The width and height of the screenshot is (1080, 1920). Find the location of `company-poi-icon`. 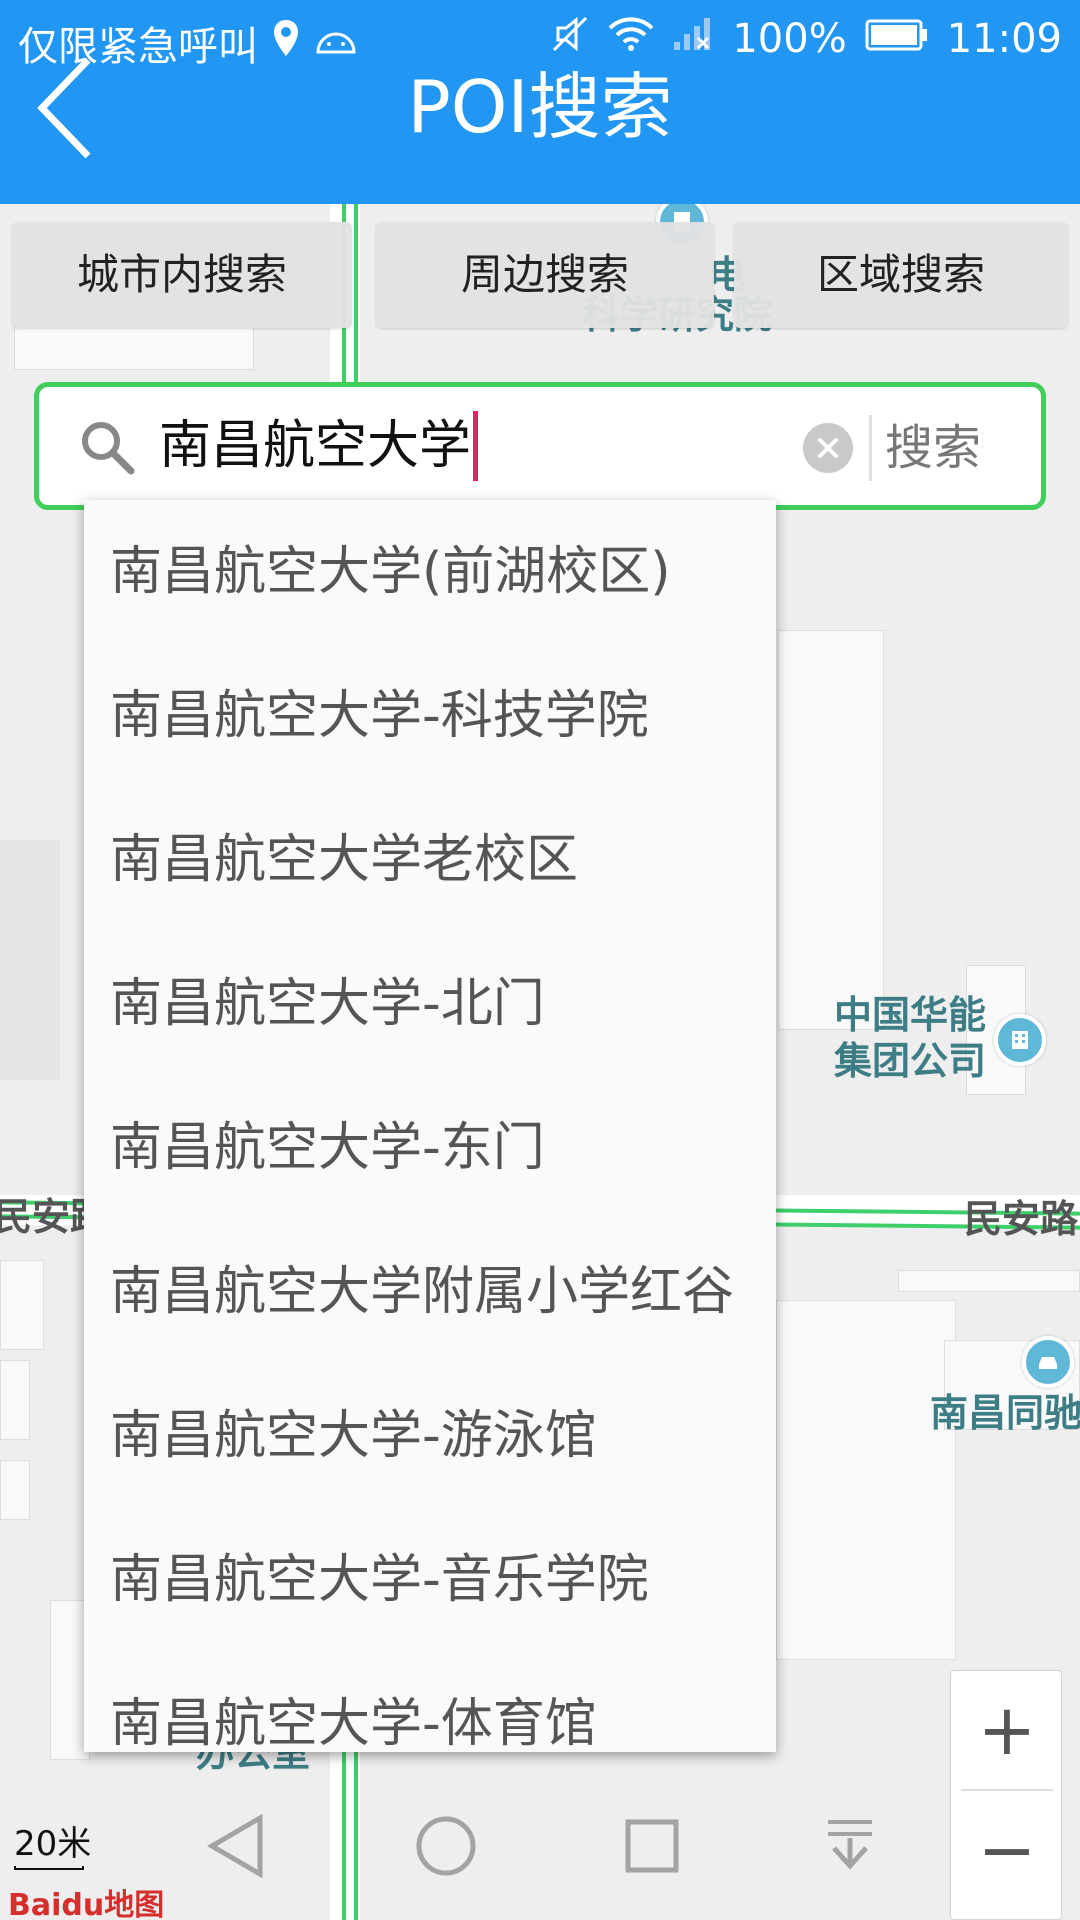

company-poi-icon is located at coordinates (1020, 1040).